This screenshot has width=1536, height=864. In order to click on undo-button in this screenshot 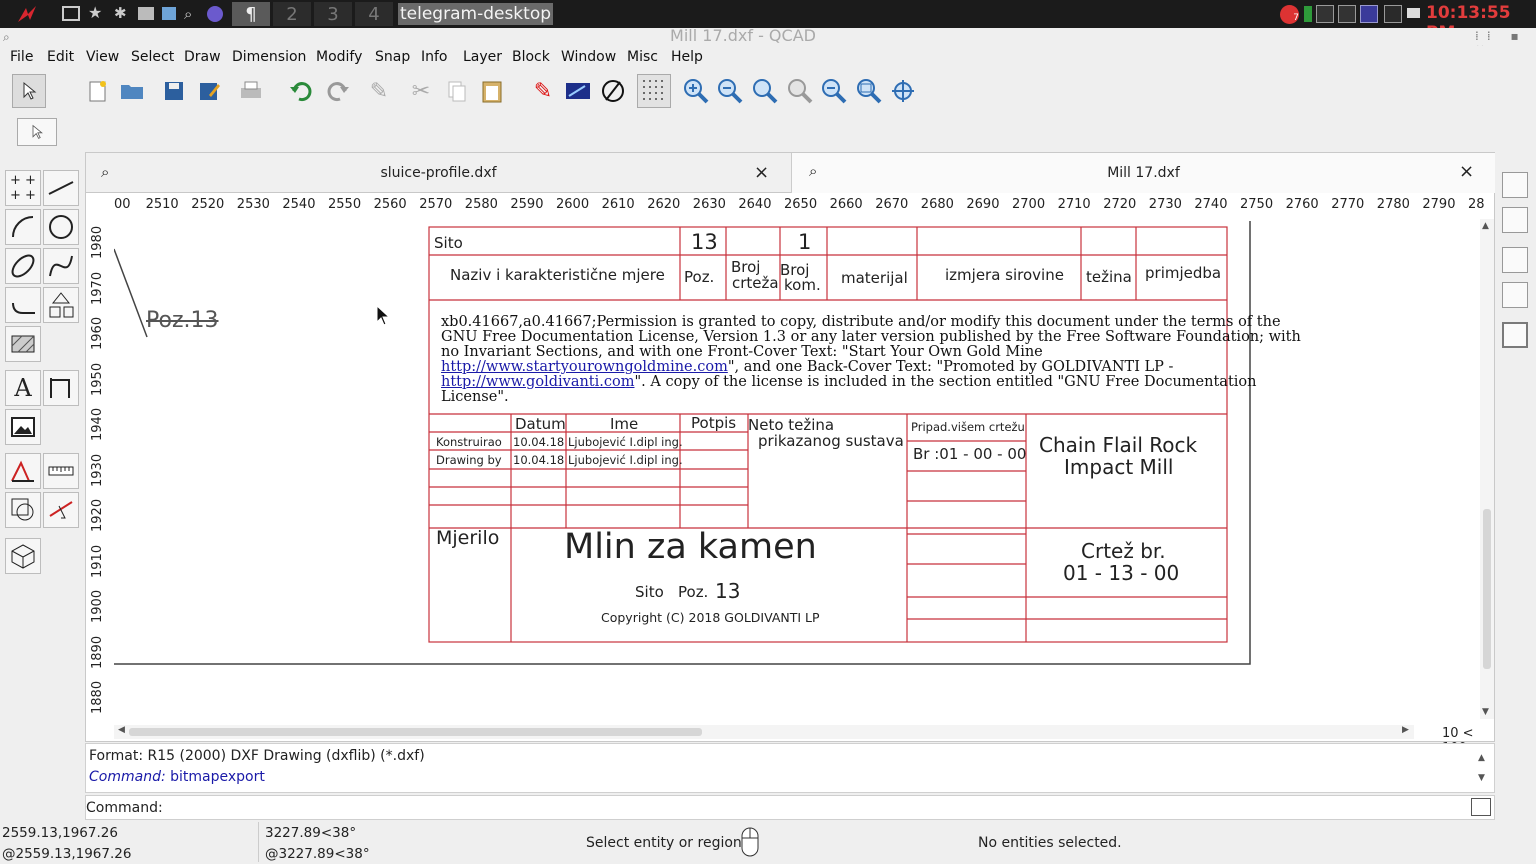, I will do `click(302, 91)`.